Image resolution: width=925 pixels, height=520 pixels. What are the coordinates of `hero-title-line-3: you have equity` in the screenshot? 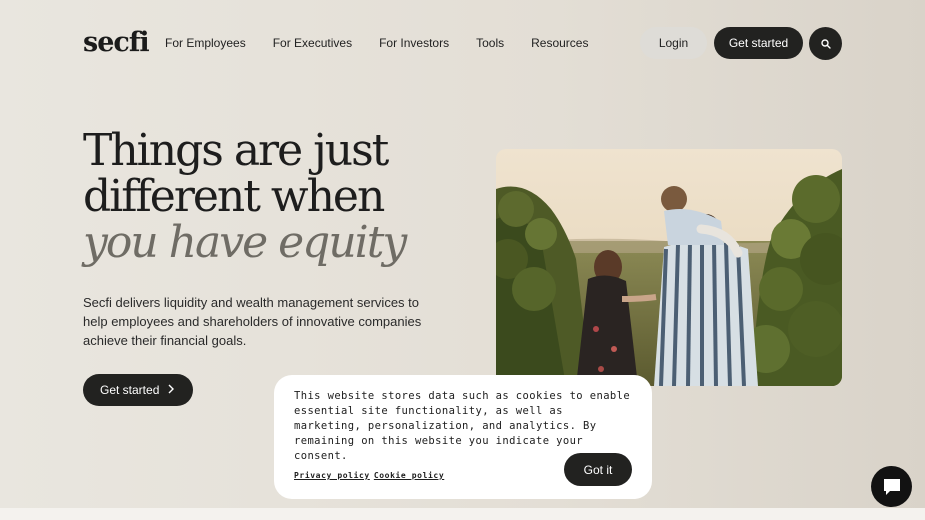 It's located at (245, 242).